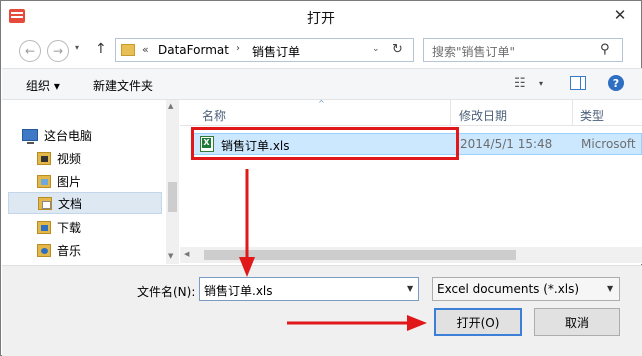  What do you see at coordinates (333, 250) in the screenshot?
I see `annotation-arrows` at bounding box center [333, 250].